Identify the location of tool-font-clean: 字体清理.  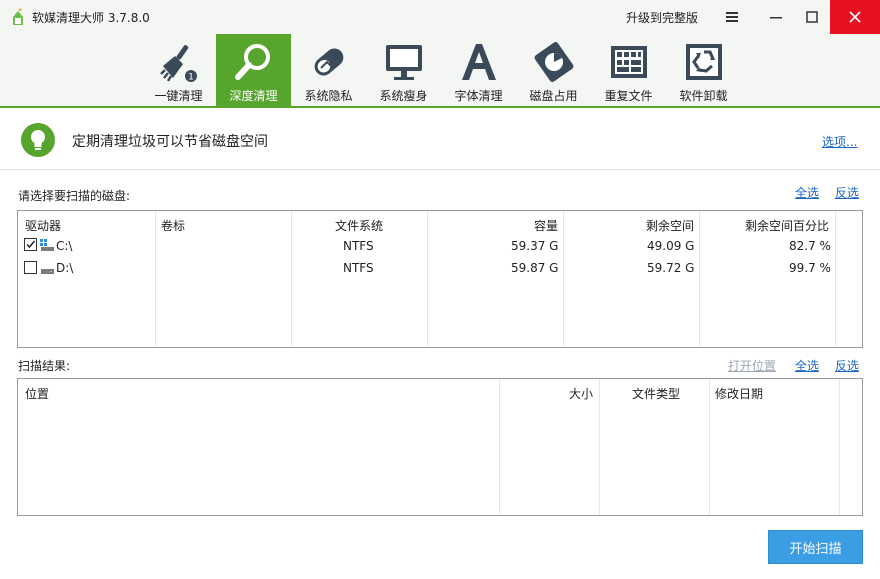
(478, 71).